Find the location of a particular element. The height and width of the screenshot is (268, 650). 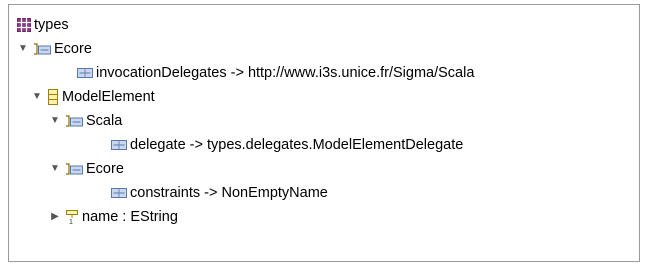

tree-label: name : EString is located at coordinates (130, 217).